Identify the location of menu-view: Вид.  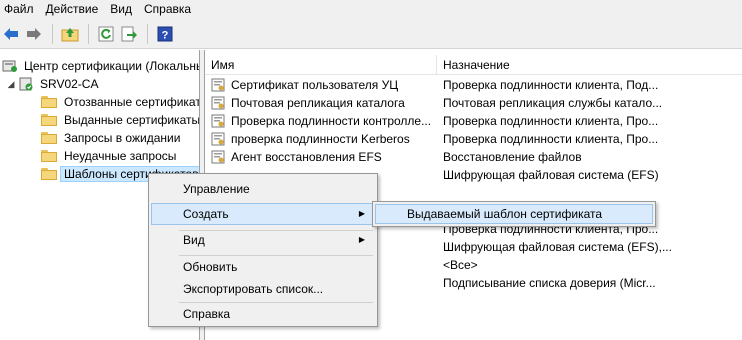
(121, 9).